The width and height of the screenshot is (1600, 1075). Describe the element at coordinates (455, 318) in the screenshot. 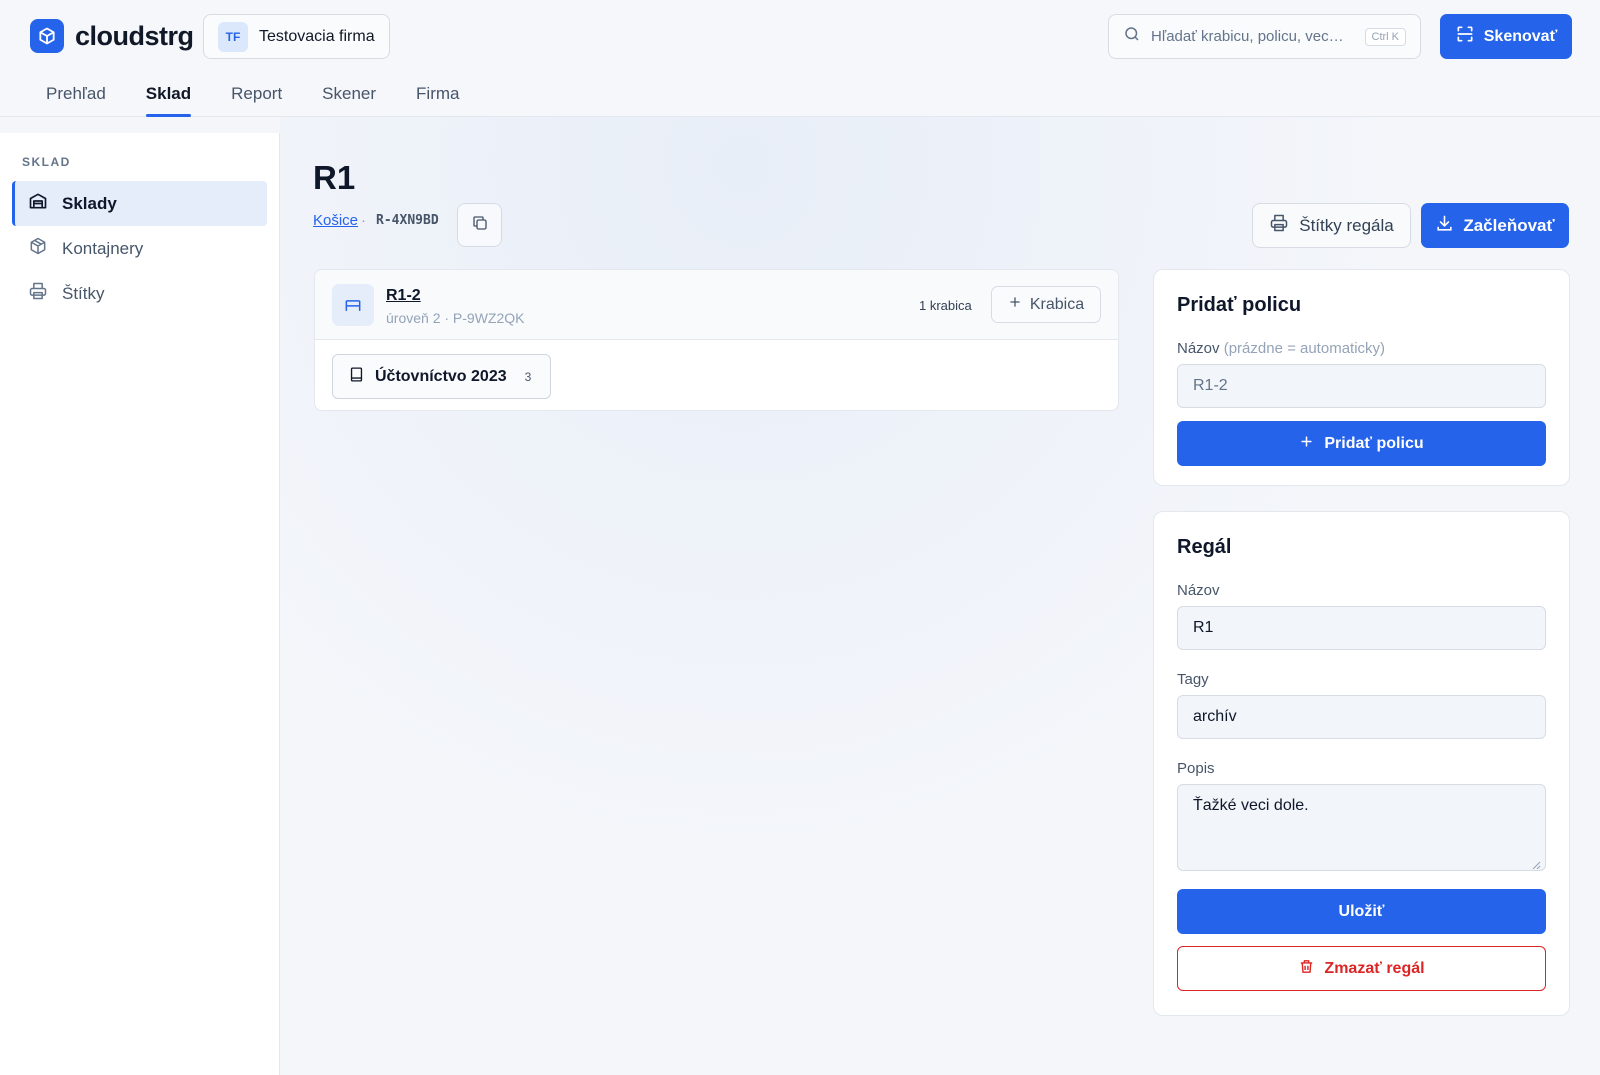

I see `shelf-meta: úroveň 2 · P-9WZ2QK` at that location.